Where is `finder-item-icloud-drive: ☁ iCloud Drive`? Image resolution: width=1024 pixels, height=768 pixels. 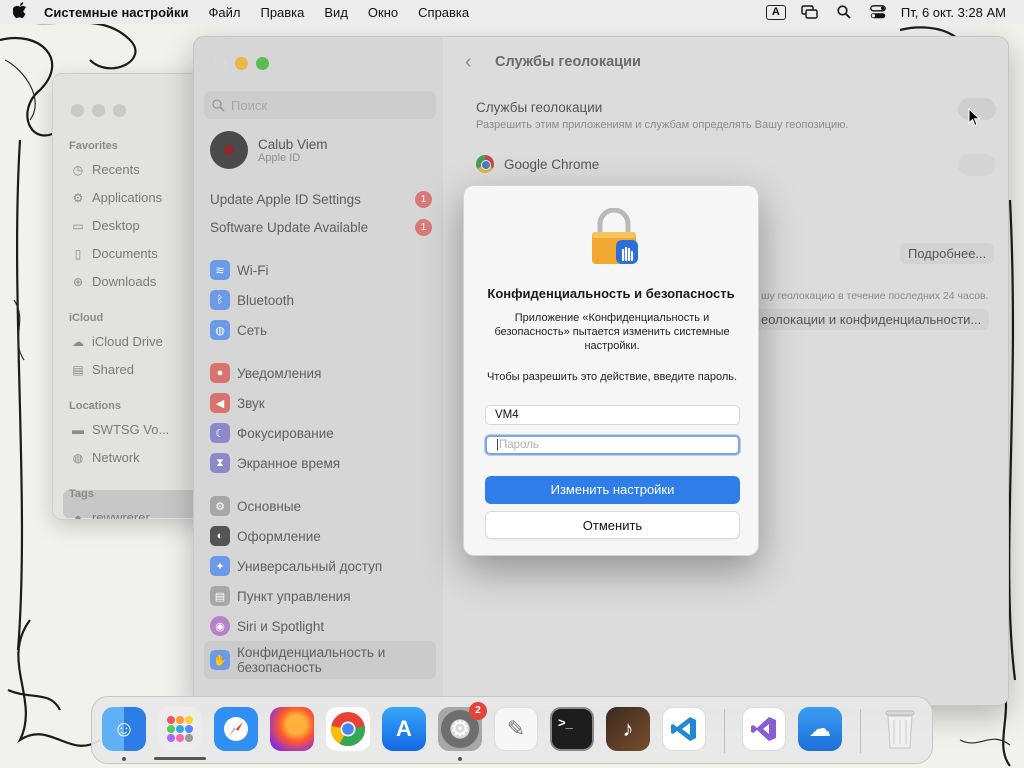
finder-item-icloud-drive: ☁ iCloud Drive is located at coordinates (117, 341).